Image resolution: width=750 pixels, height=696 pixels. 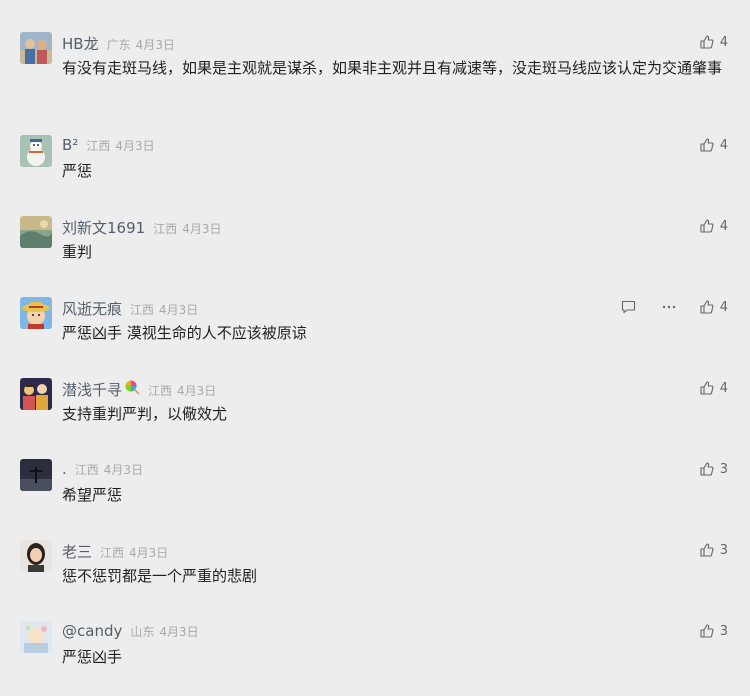 I want to click on user-name: @candy, so click(x=92, y=631).